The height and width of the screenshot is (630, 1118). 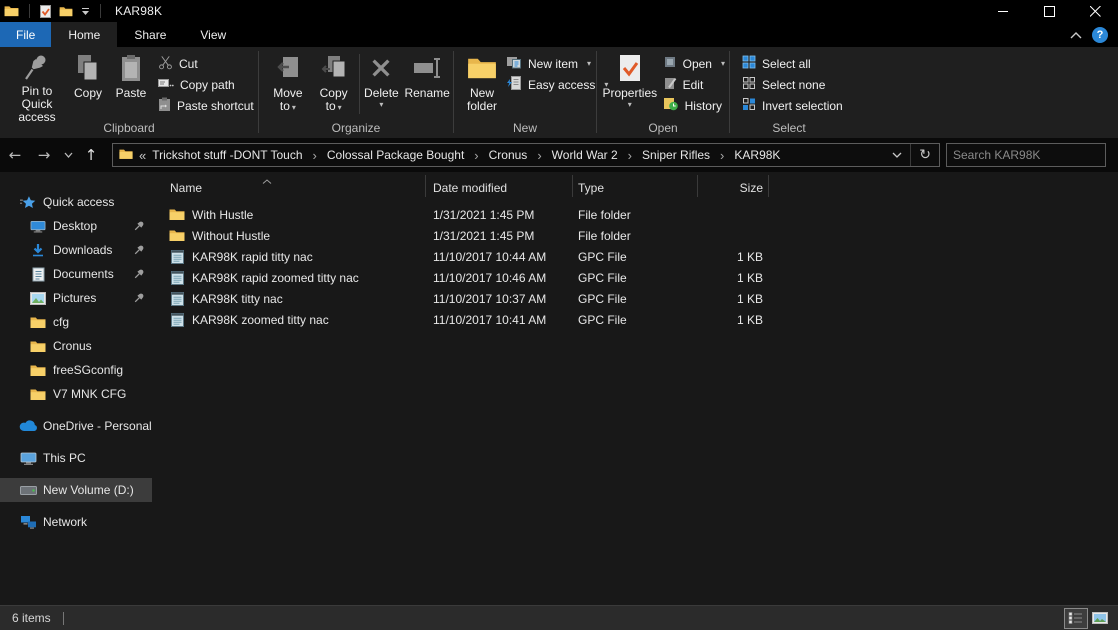 What do you see at coordinates (792, 63) in the screenshot?
I see `select-all-button: Select all` at bounding box center [792, 63].